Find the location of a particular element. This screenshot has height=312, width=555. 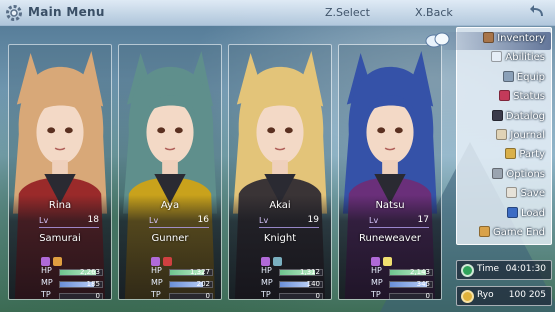

mp-gauge: MP 140 is located at coordinates (292, 283).